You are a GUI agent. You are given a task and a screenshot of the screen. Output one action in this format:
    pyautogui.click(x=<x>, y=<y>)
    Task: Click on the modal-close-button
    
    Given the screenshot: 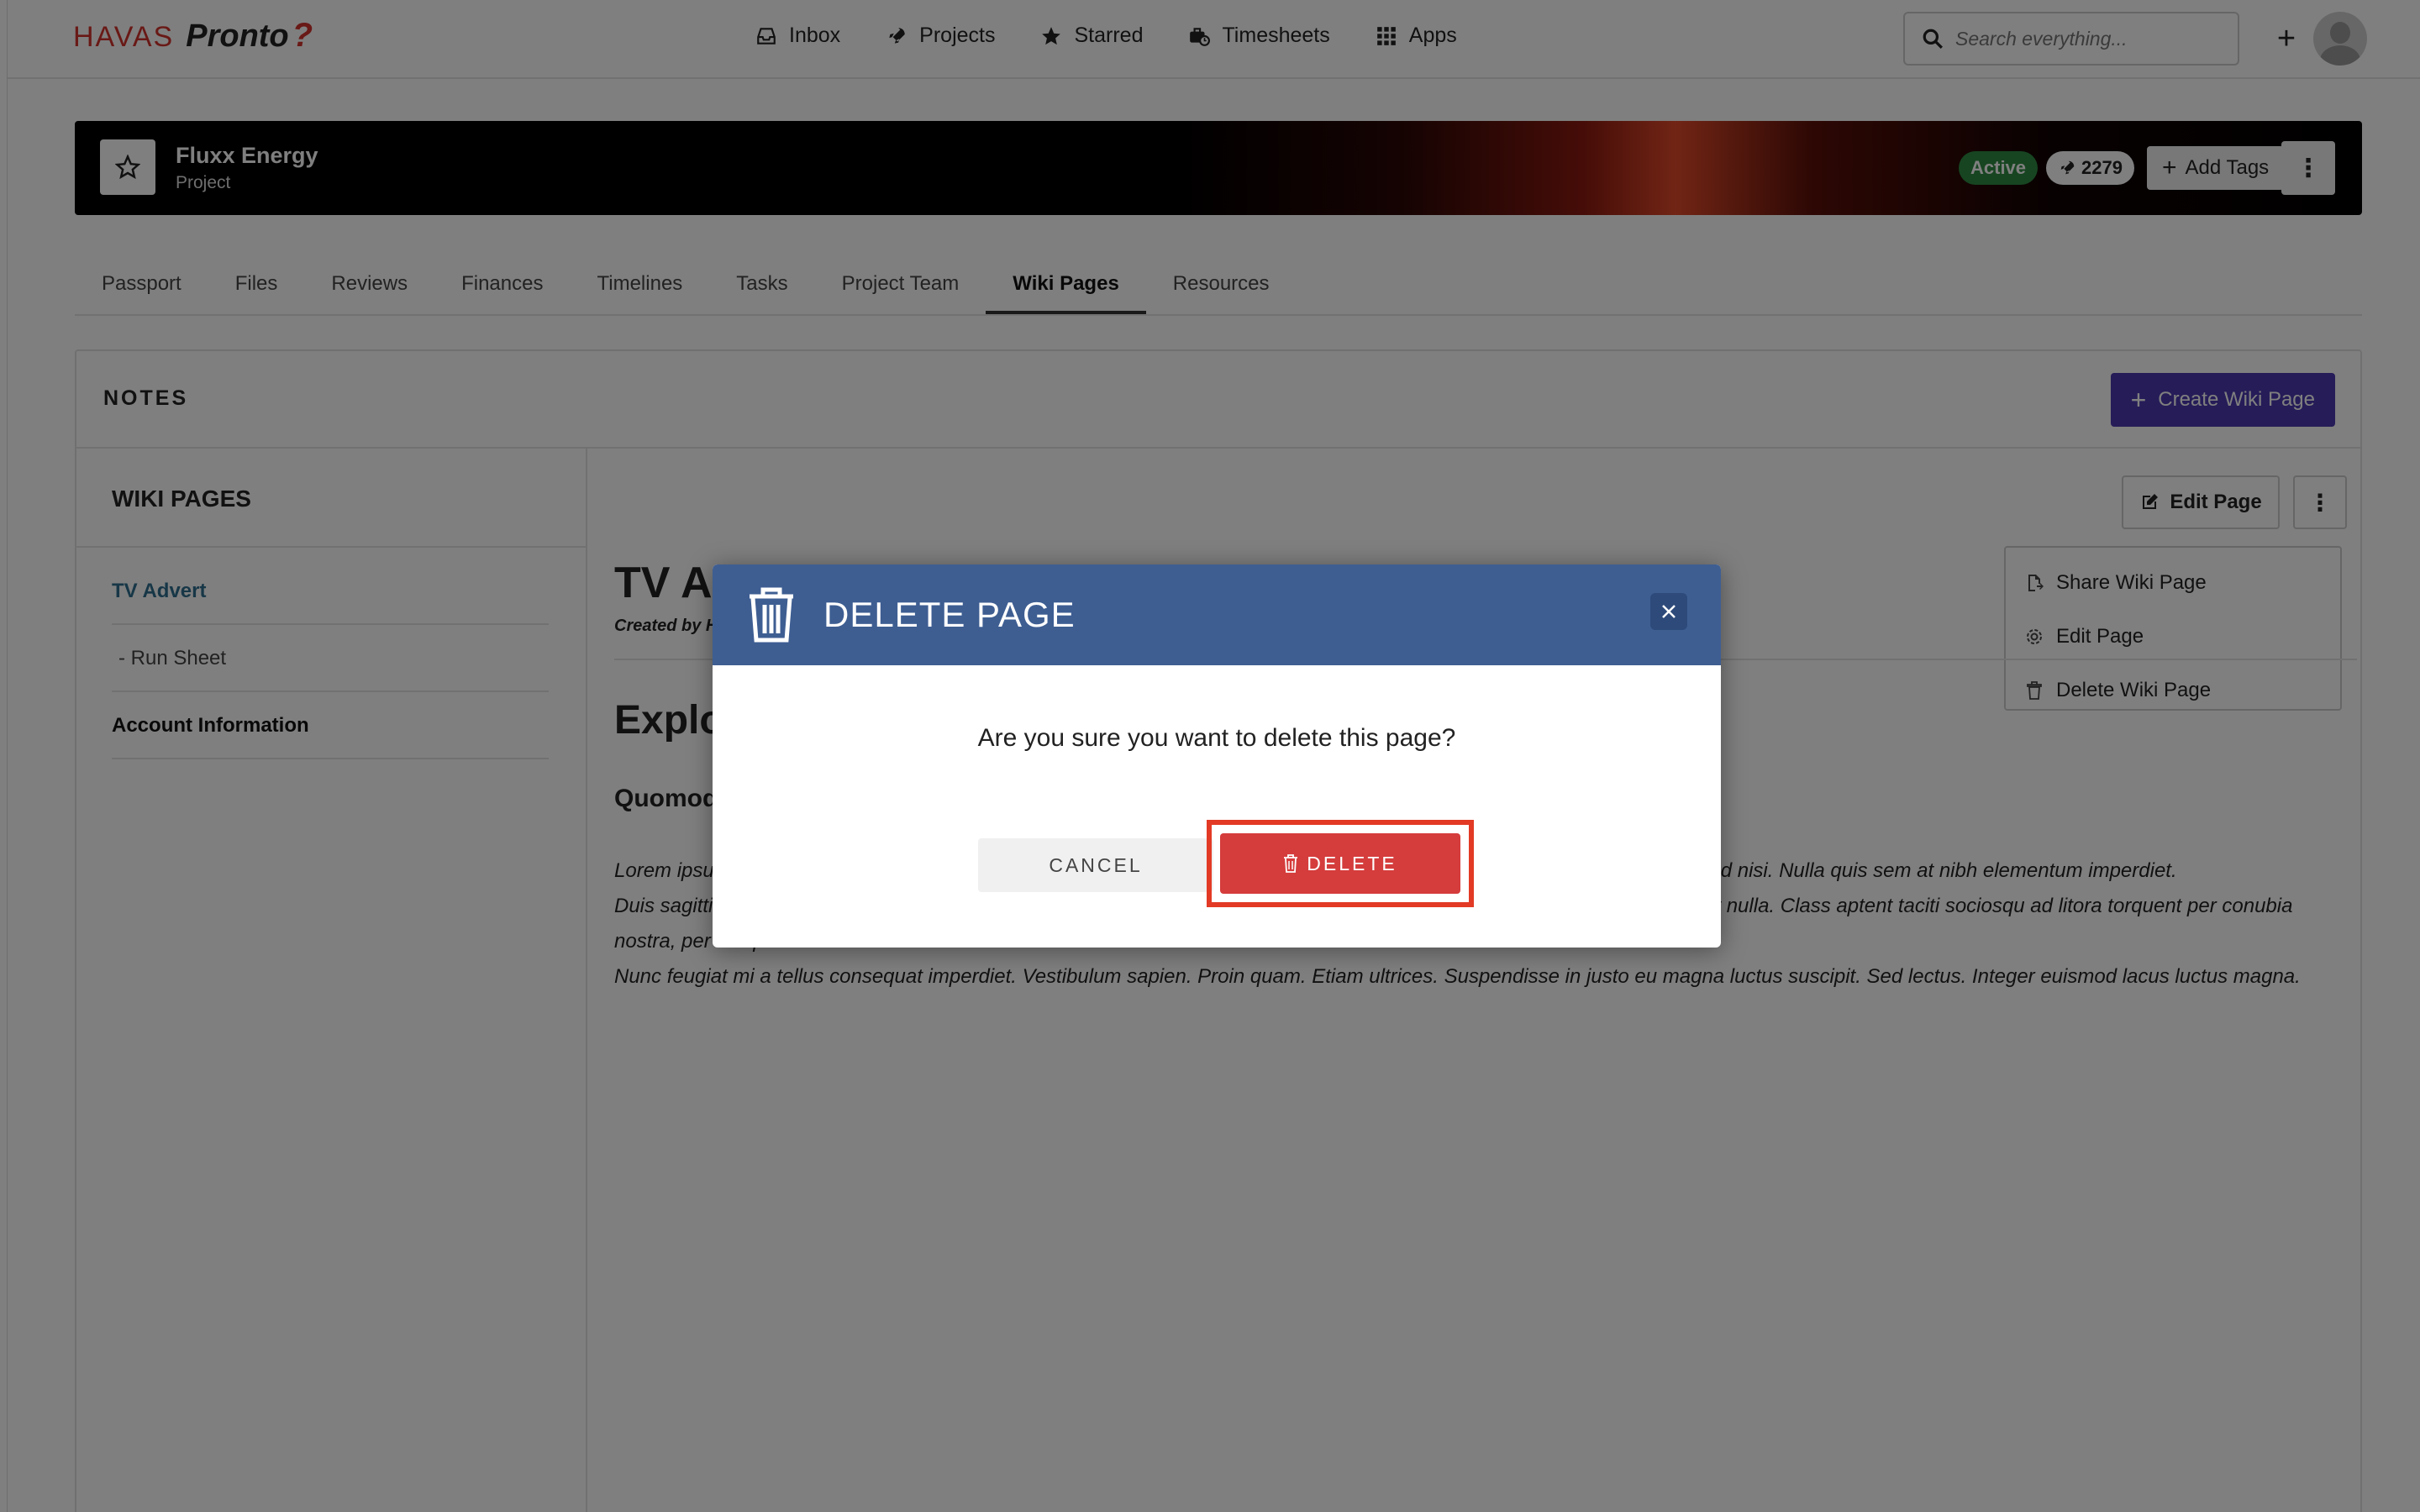 What is the action you would take?
    pyautogui.click(x=1668, y=611)
    